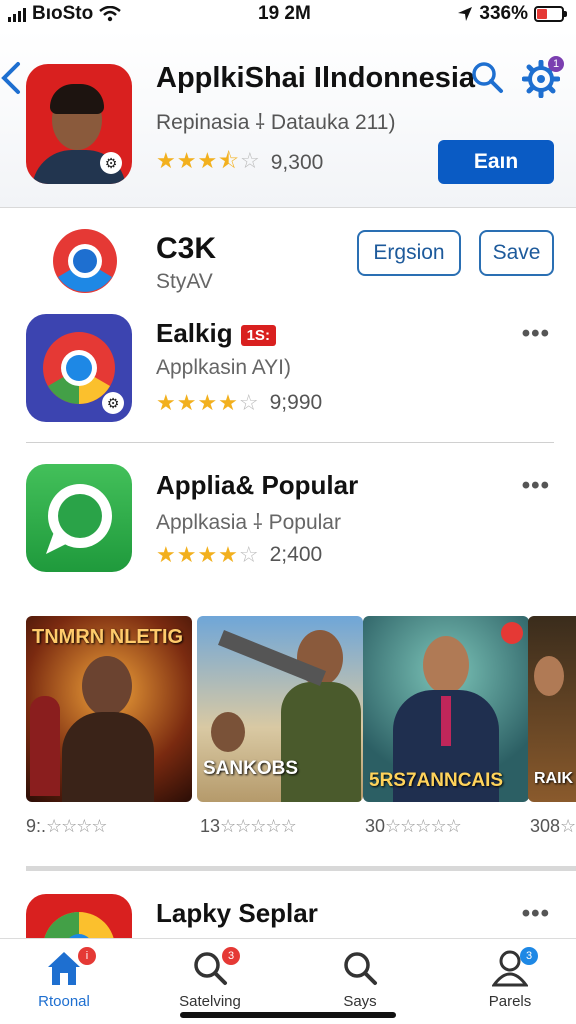 The image size is (576, 1024). What do you see at coordinates (79, 925) in the screenshot?
I see `chrome-icon` at bounding box center [79, 925].